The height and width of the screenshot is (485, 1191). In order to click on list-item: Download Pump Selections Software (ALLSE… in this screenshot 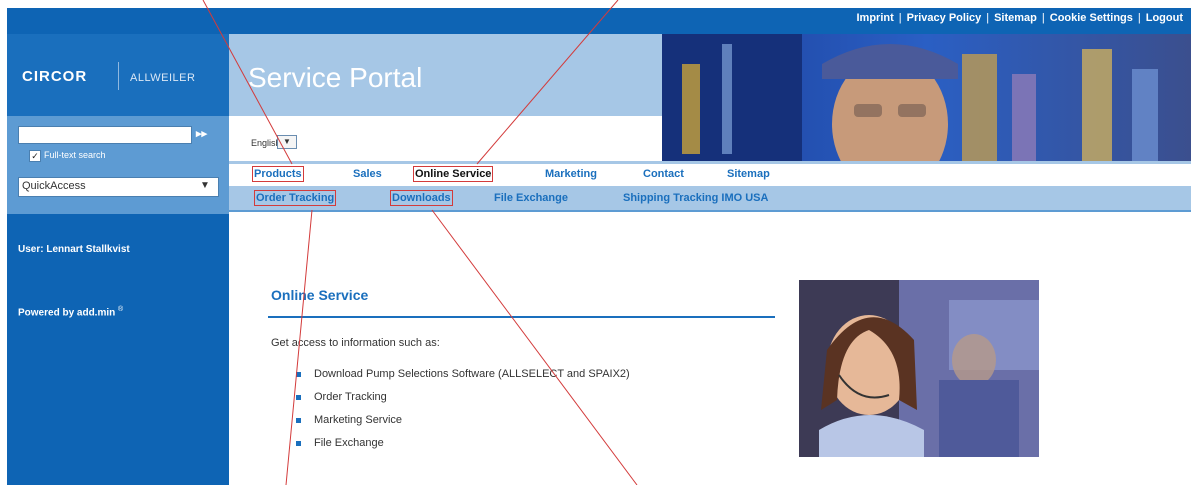, I will do `click(463, 379)`.